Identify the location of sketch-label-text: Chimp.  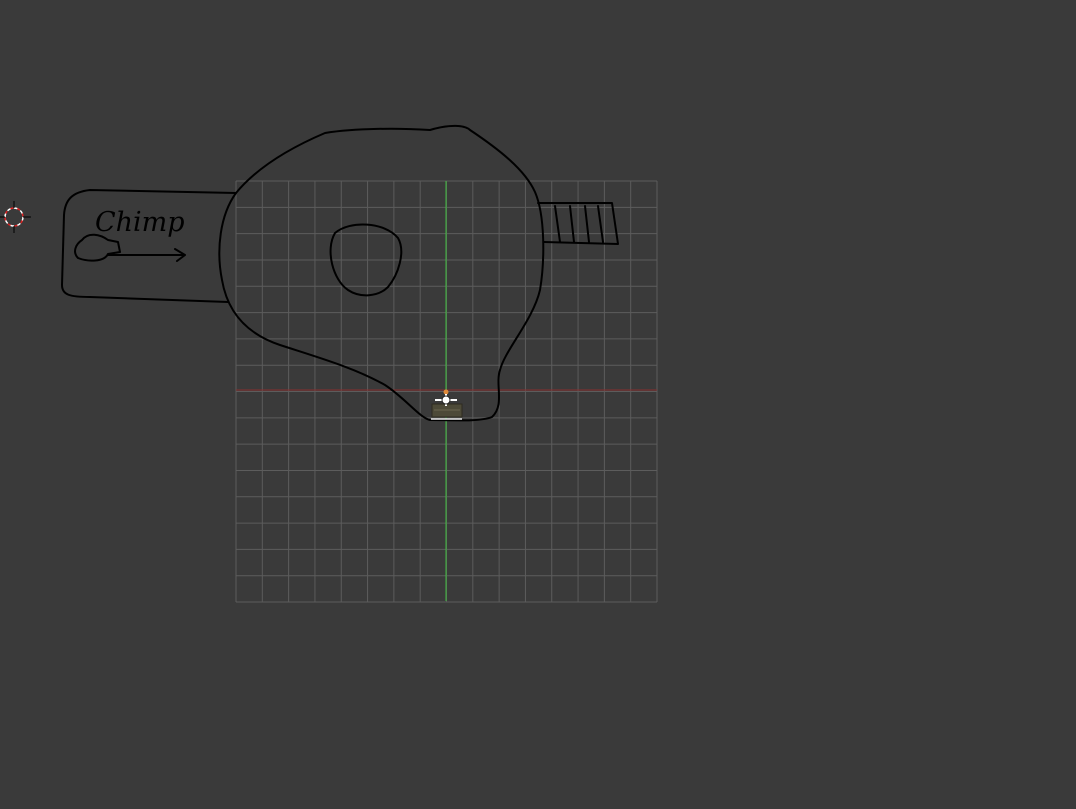
(140, 222).